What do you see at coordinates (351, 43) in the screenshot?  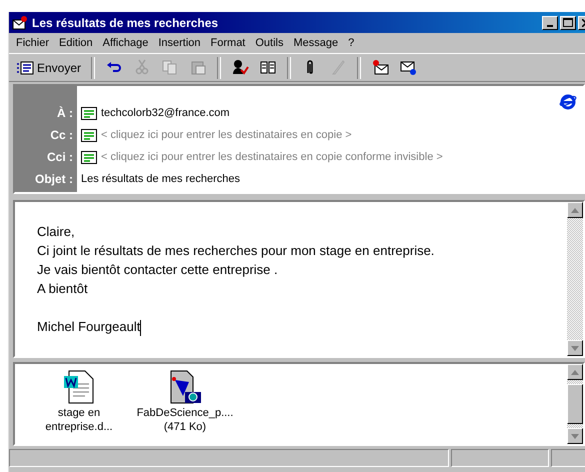 I see `menu-item: ?` at bounding box center [351, 43].